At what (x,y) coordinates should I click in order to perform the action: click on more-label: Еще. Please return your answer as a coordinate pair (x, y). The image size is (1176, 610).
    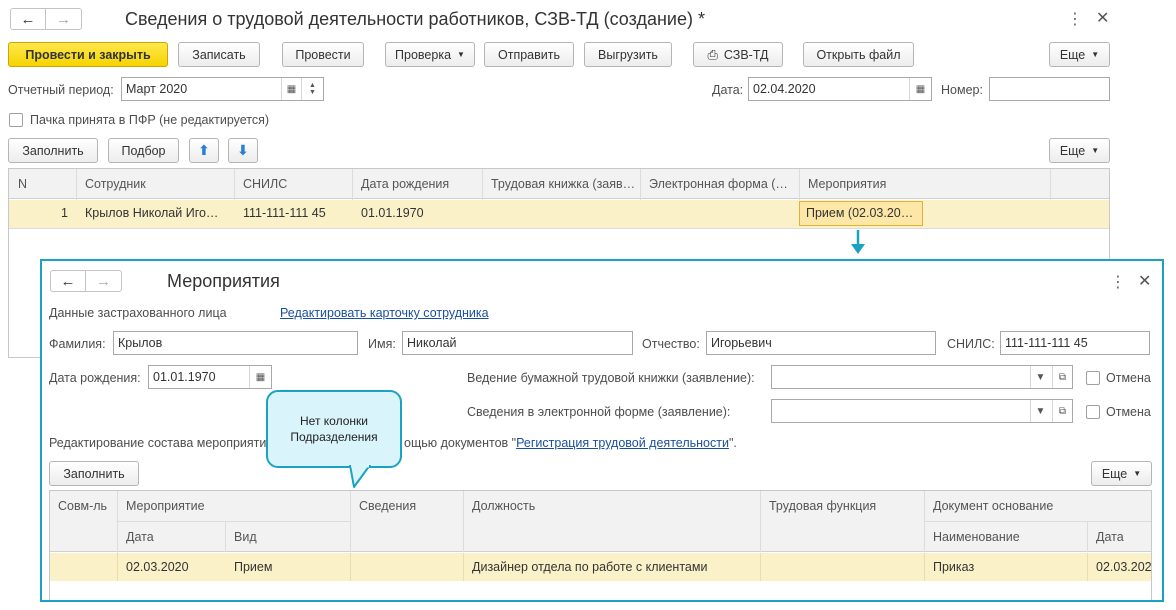
    Looking at the image, I should click on (1072, 54).